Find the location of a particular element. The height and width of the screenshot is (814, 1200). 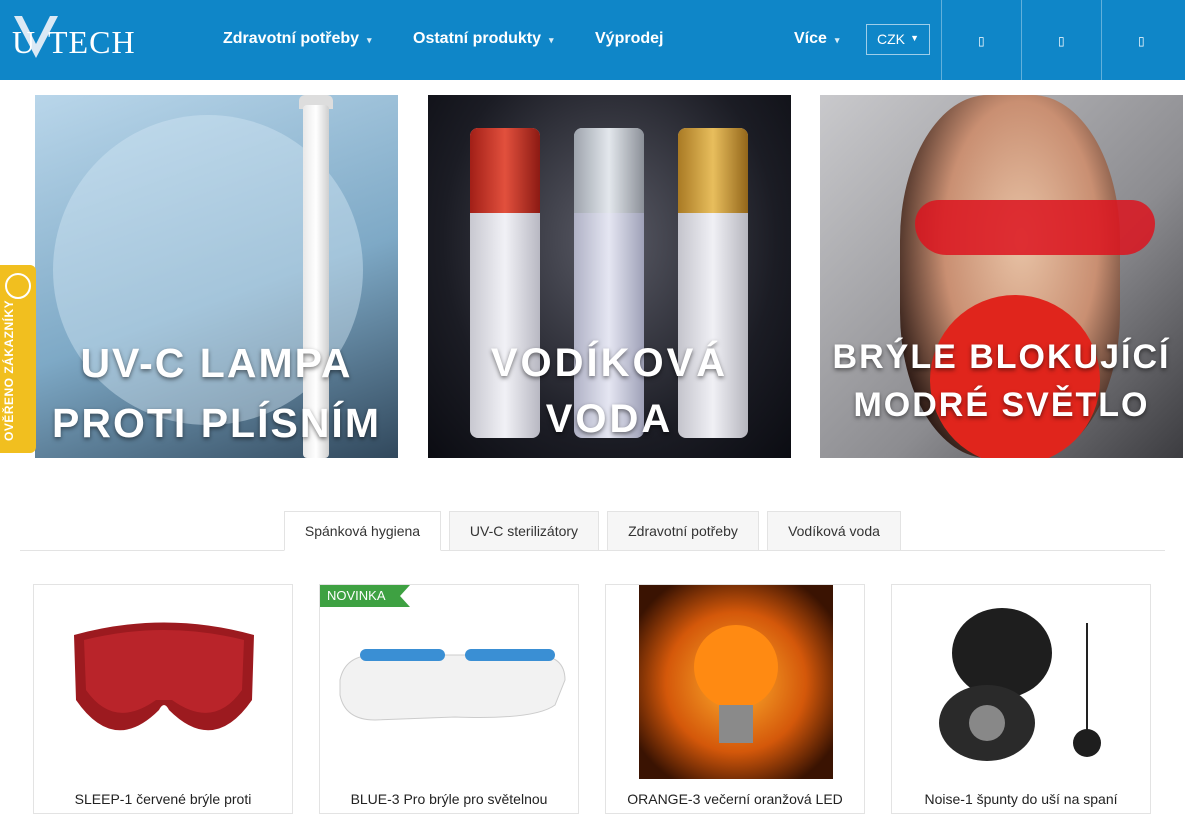

nav-item-vice: Více ▾ is located at coordinates (816, 39).